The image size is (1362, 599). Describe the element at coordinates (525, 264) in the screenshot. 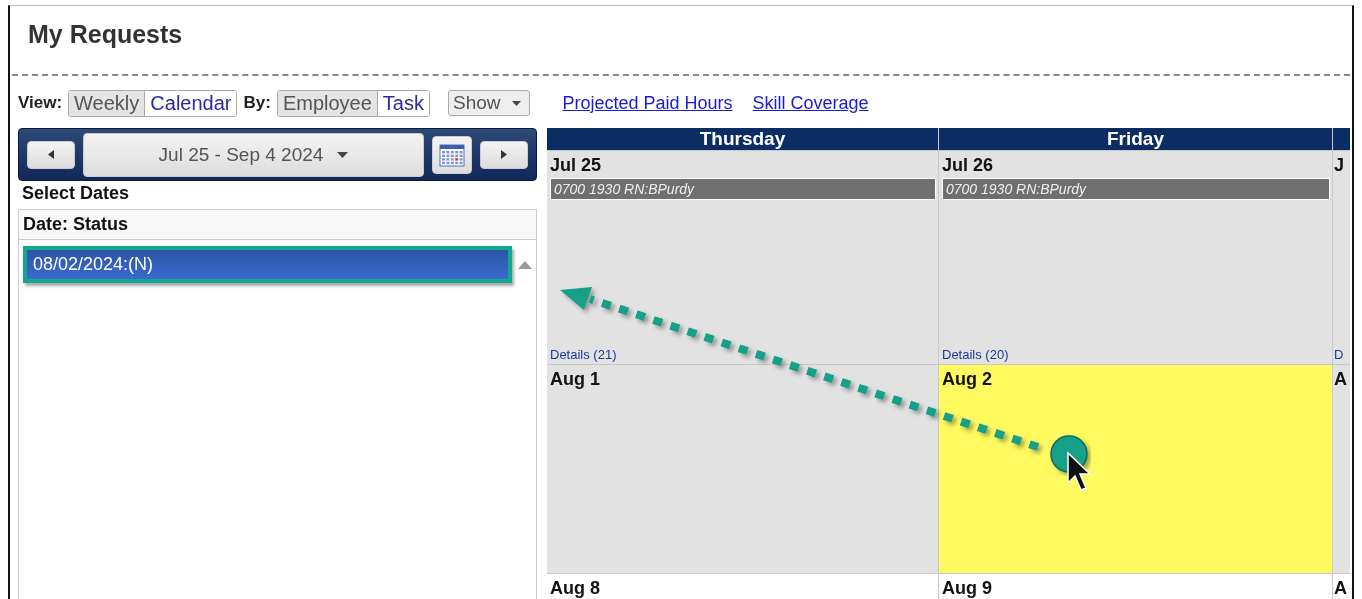

I see `scroll-up-icon` at that location.